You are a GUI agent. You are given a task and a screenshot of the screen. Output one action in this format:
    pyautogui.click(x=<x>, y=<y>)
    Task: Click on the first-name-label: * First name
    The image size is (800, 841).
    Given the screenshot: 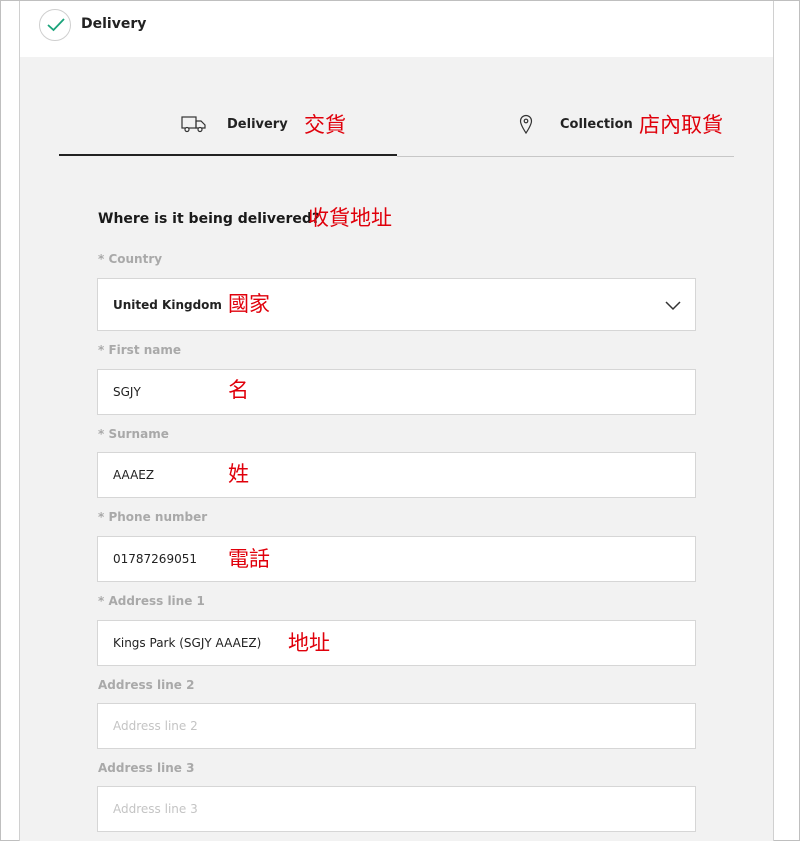 What is the action you would take?
    pyautogui.click(x=140, y=350)
    